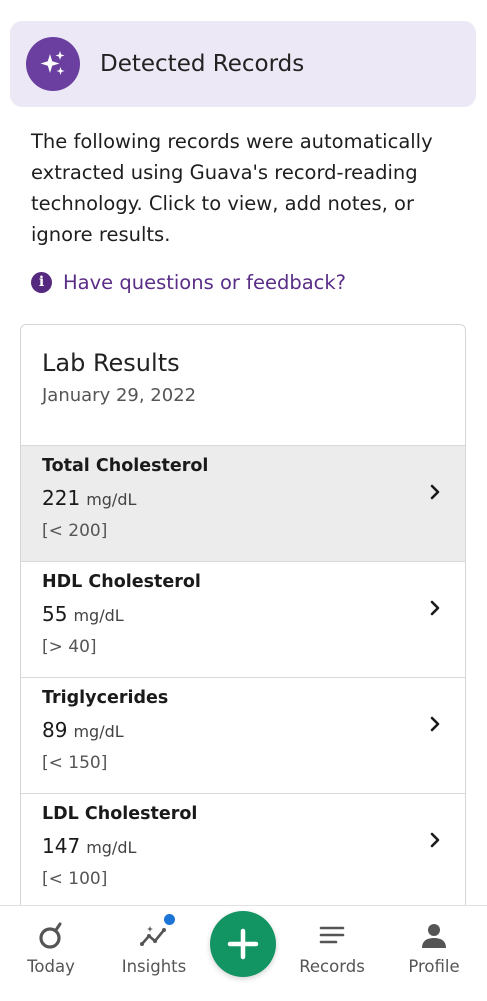 The width and height of the screenshot is (487, 1001). I want to click on nav-records: Records, so click(332, 953).